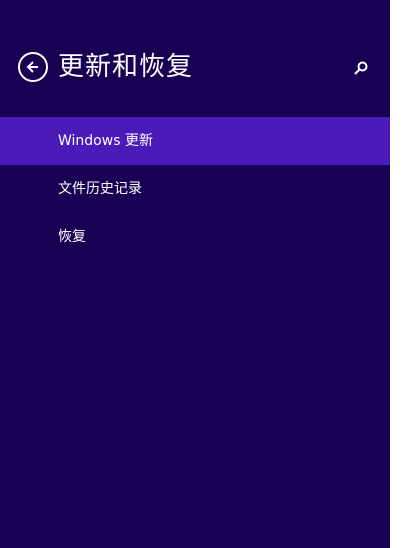 The height and width of the screenshot is (548, 413). I want to click on search-icon, so click(361, 68).